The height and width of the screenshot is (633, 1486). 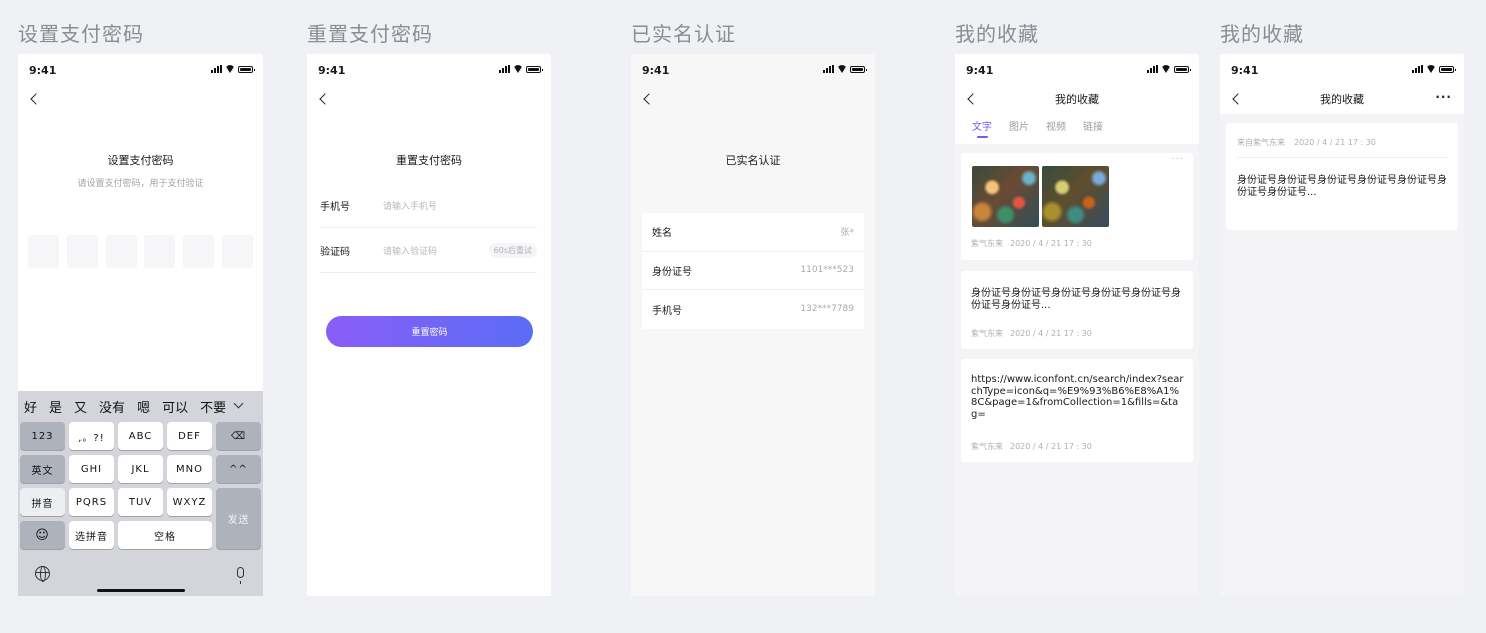 What do you see at coordinates (1056, 125) in the screenshot?
I see `tab-videos: 视频` at bounding box center [1056, 125].